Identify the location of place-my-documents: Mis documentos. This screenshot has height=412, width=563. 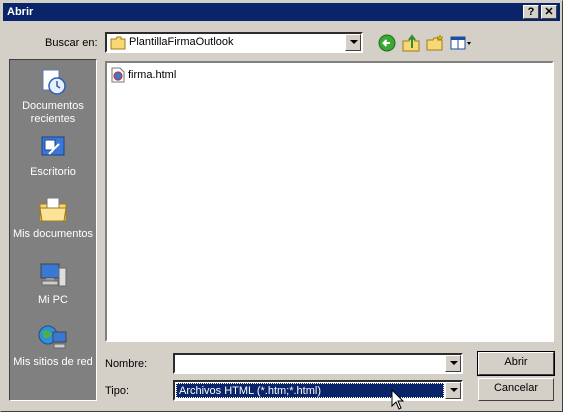
(53, 217).